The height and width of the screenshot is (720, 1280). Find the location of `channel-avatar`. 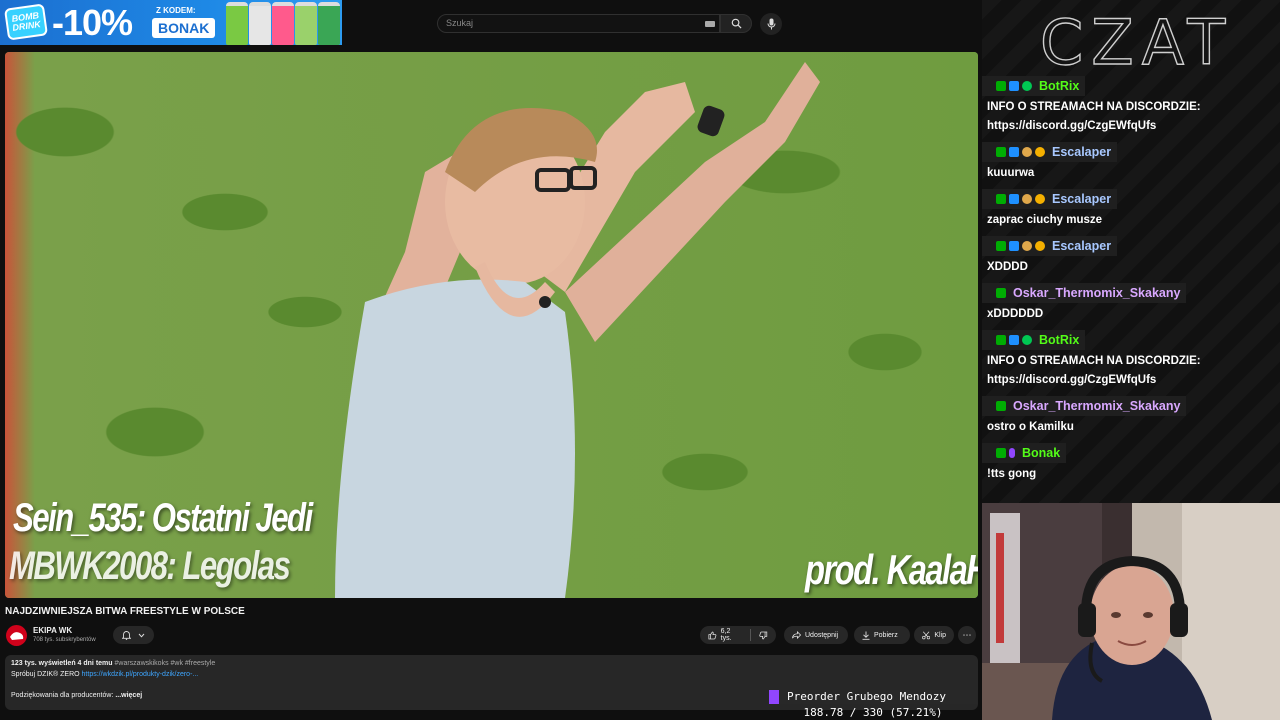

channel-avatar is located at coordinates (16, 635).